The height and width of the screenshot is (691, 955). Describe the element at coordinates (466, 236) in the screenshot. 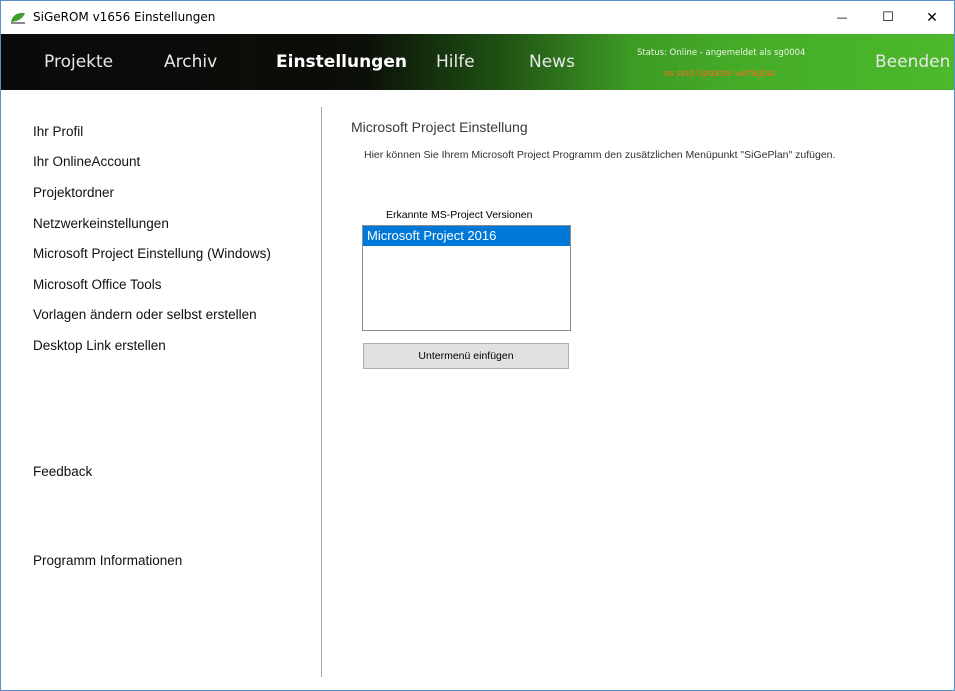

I see `list-item: Microsoft Project 2016` at that location.